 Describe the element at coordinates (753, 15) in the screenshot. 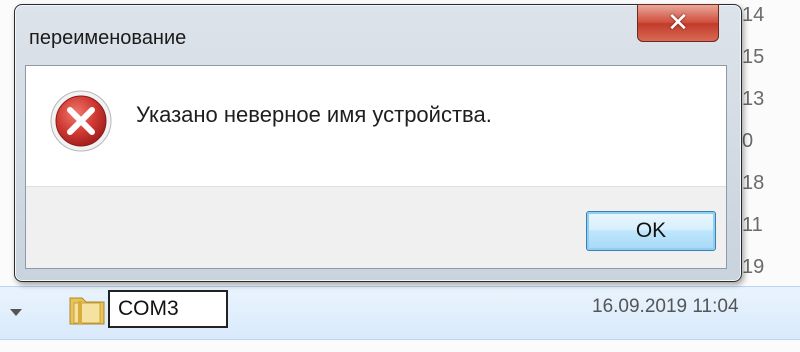

I see `side-number: 14` at that location.